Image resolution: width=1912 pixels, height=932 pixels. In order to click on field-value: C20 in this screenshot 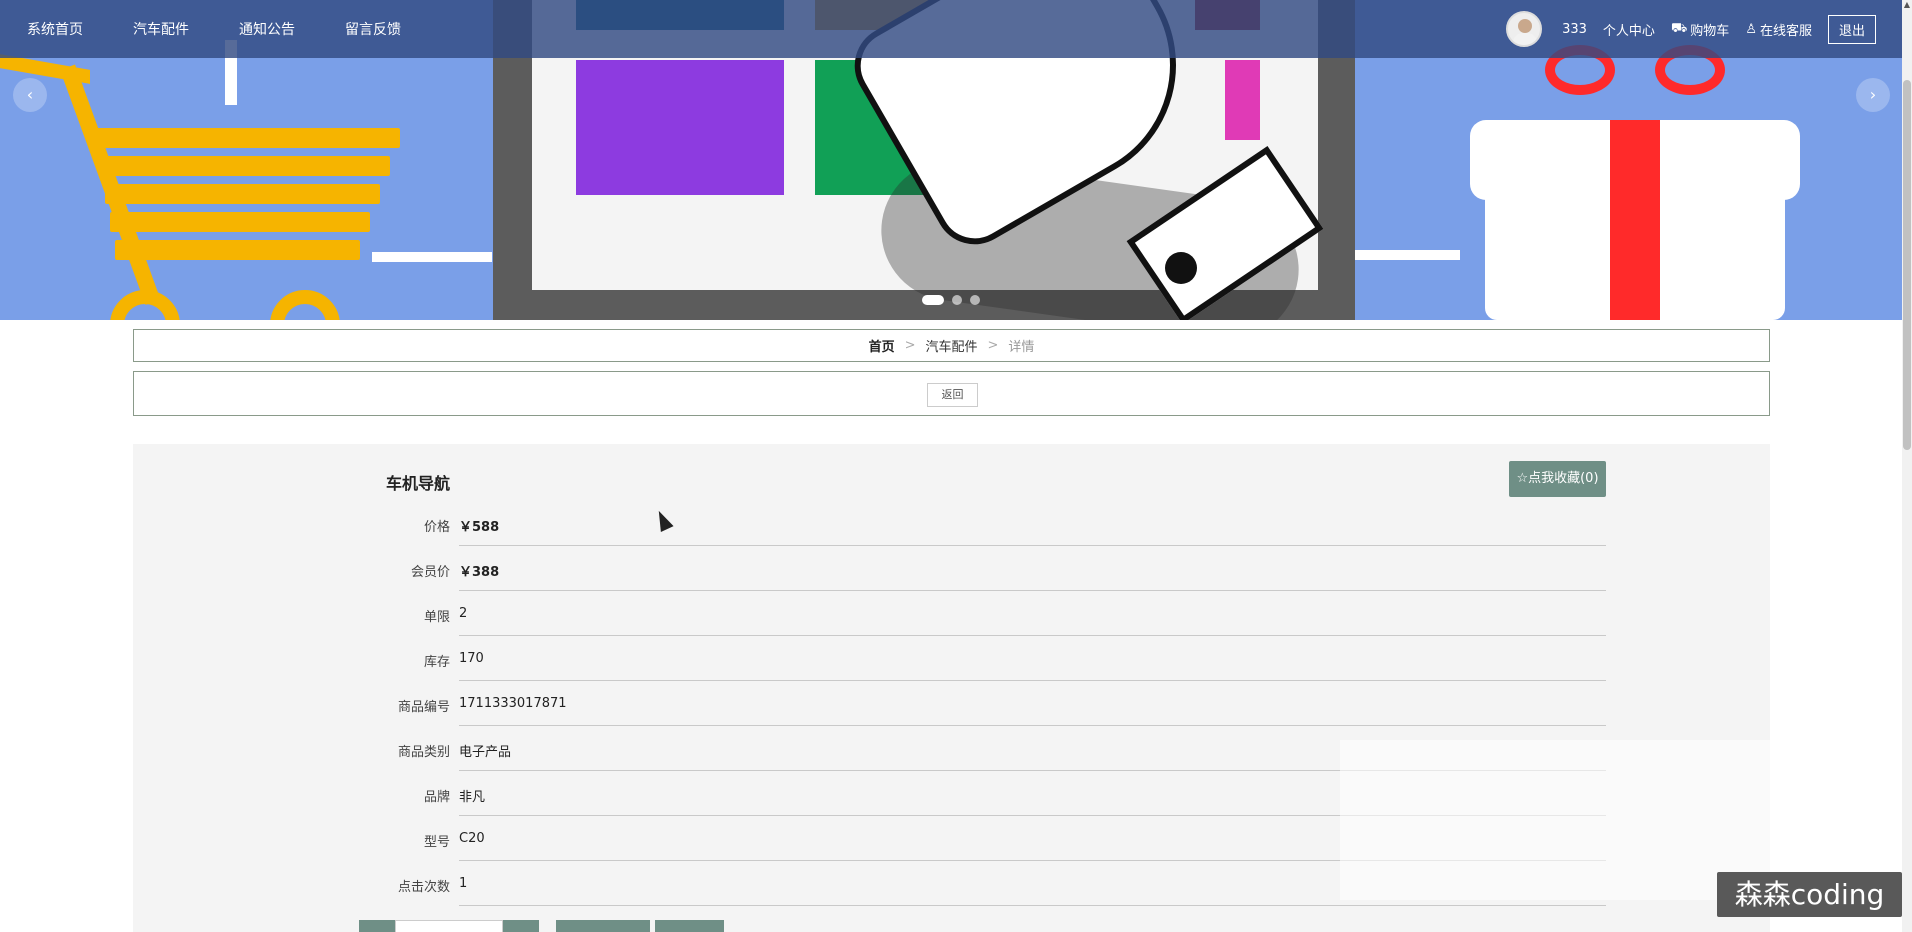, I will do `click(472, 838)`.